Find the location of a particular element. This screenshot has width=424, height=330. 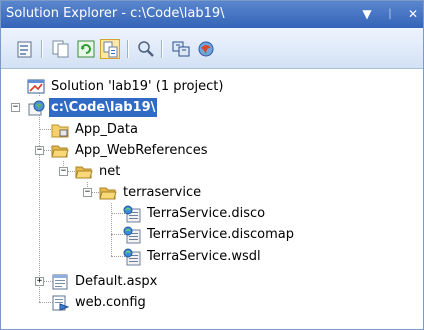

tree-item-label: Solution 'lab19' (1 project) is located at coordinates (137, 86).